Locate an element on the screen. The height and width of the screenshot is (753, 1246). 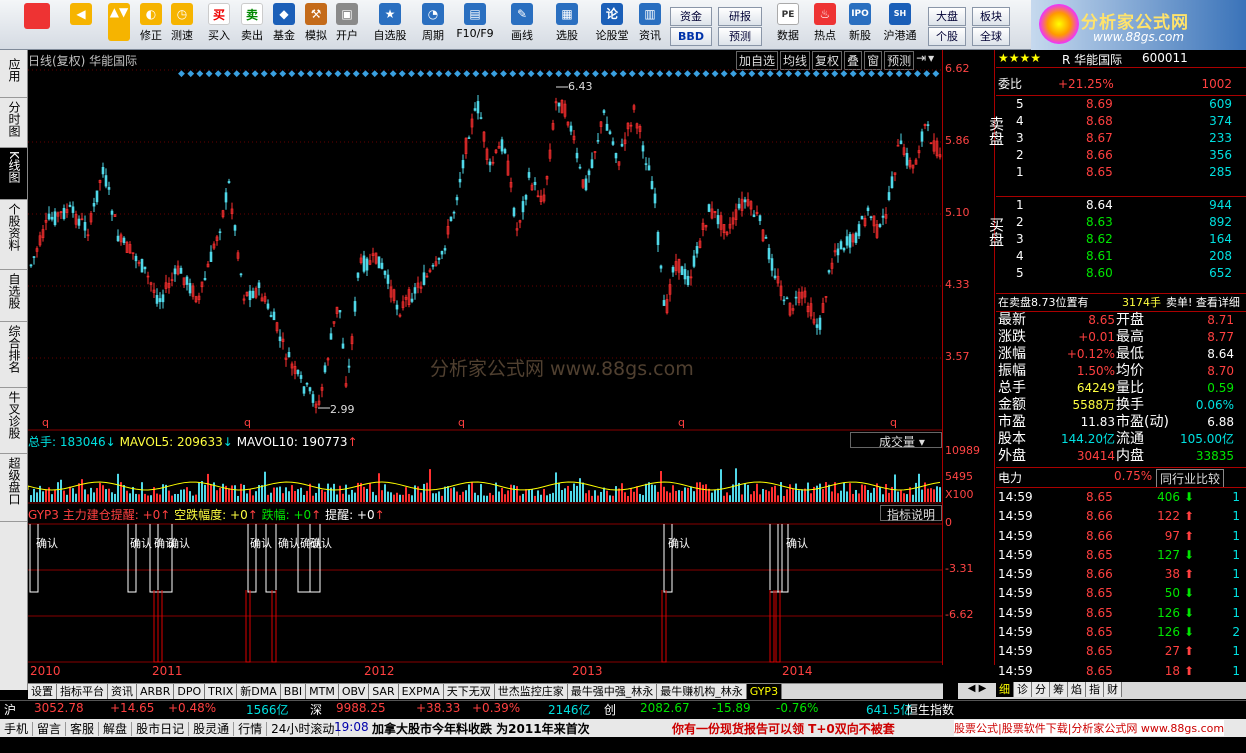
arrow-up-icon: ⬆ is located at coordinates (1189, 651).